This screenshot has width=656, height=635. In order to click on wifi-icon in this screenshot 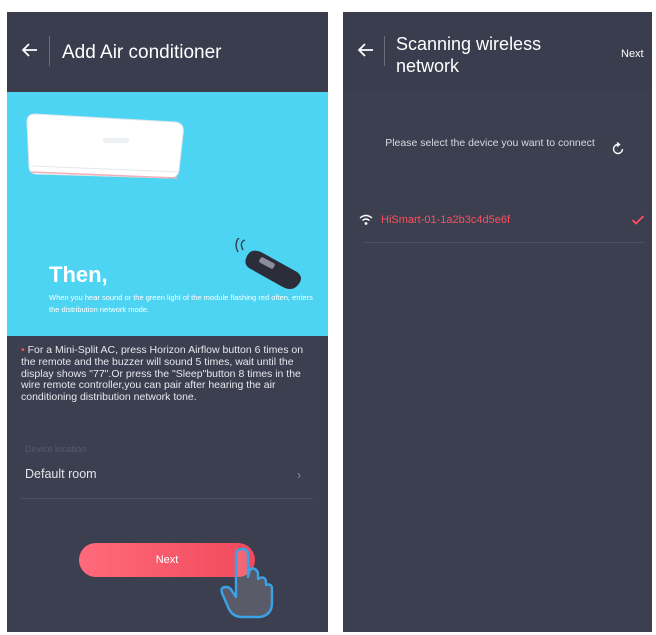, I will do `click(366, 219)`.